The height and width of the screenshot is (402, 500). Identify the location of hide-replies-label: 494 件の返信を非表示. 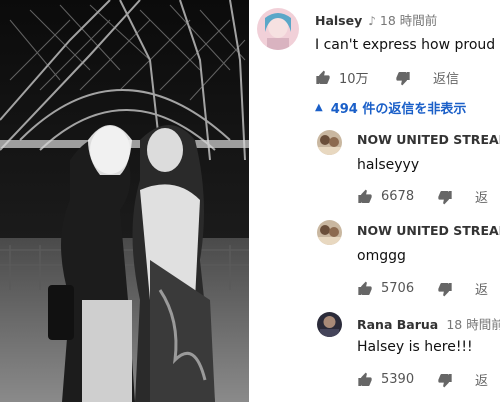
(398, 109).